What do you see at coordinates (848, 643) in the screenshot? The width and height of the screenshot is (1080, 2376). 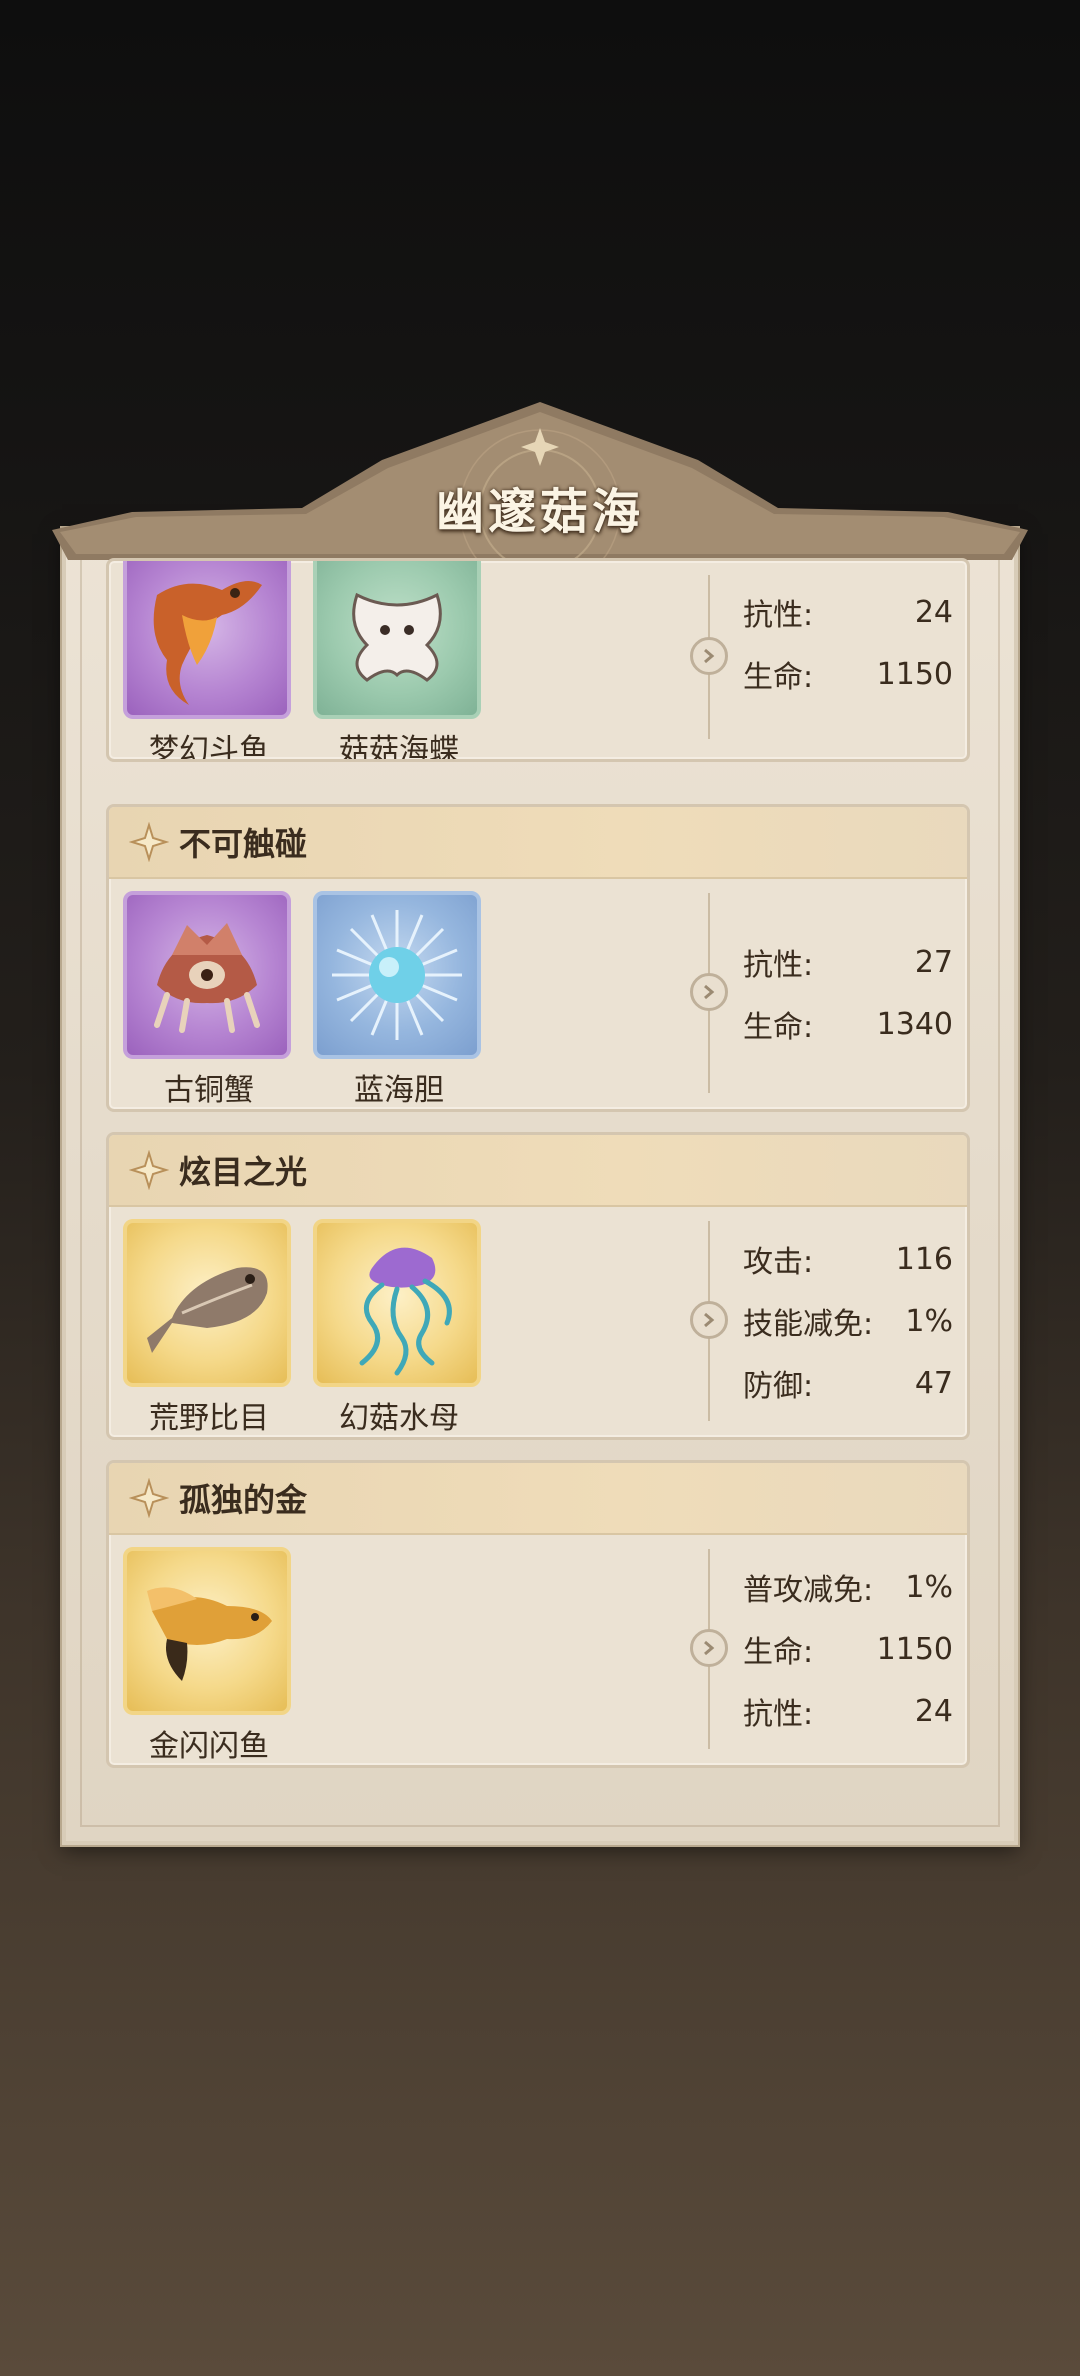 I see `set-stats: 抗性: 24 生命: 1150` at bounding box center [848, 643].